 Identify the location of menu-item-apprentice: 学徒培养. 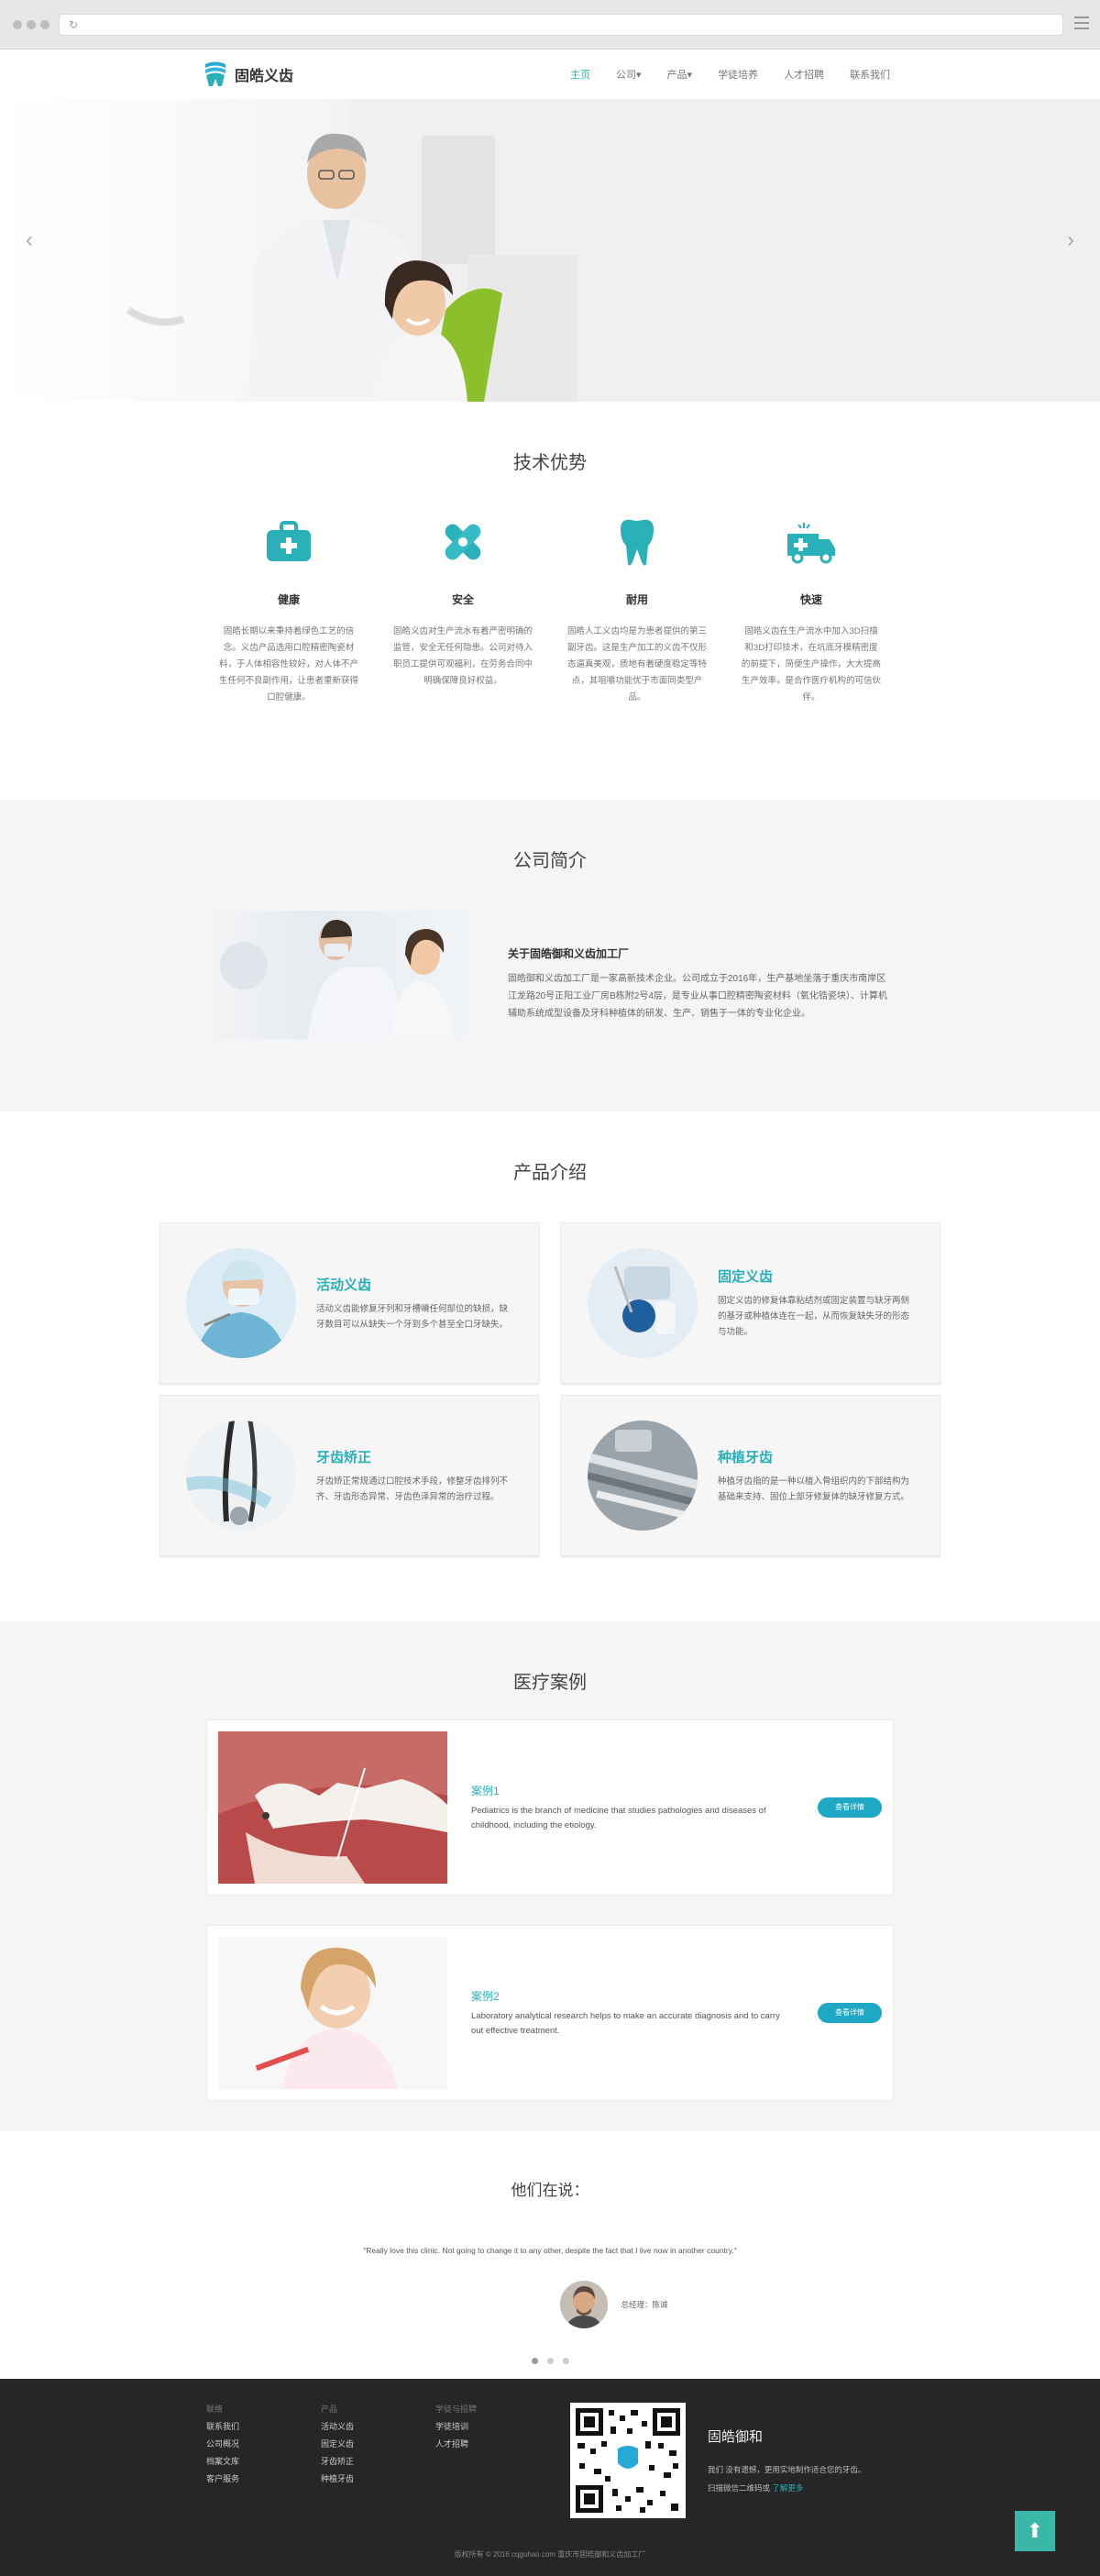
(738, 74).